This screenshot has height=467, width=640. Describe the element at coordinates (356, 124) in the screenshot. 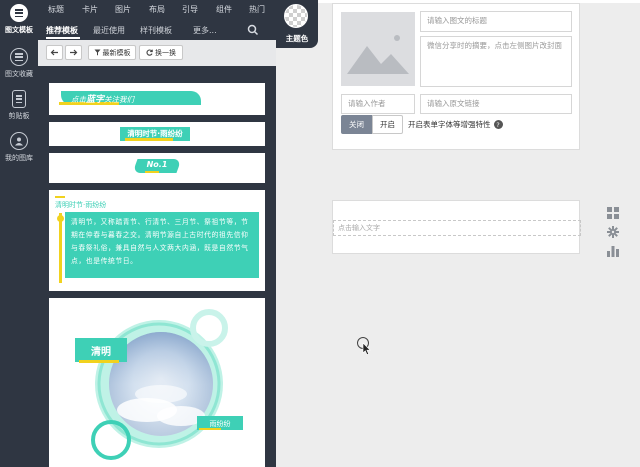

I see `toggle-off-button: 关闭` at that location.